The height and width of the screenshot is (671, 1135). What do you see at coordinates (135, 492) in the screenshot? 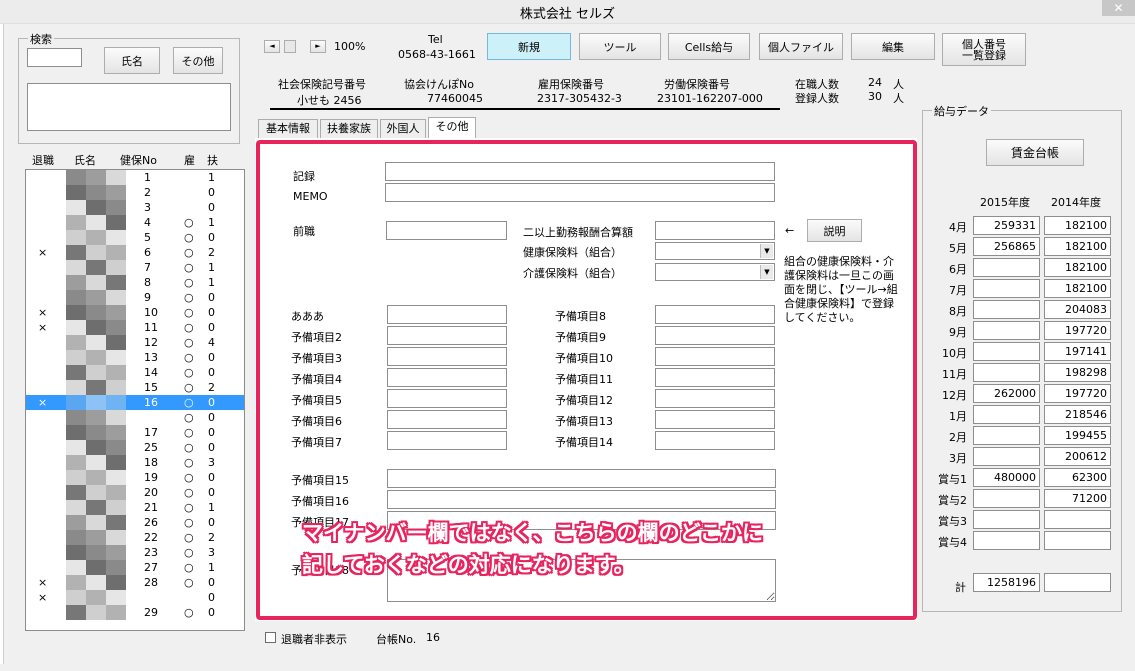
I see `list-item: 20 ○ 0` at bounding box center [135, 492].